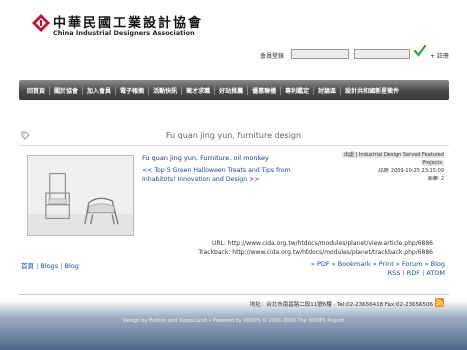  I want to click on feed-links: RSS | RDF | ATOM, so click(416, 273).